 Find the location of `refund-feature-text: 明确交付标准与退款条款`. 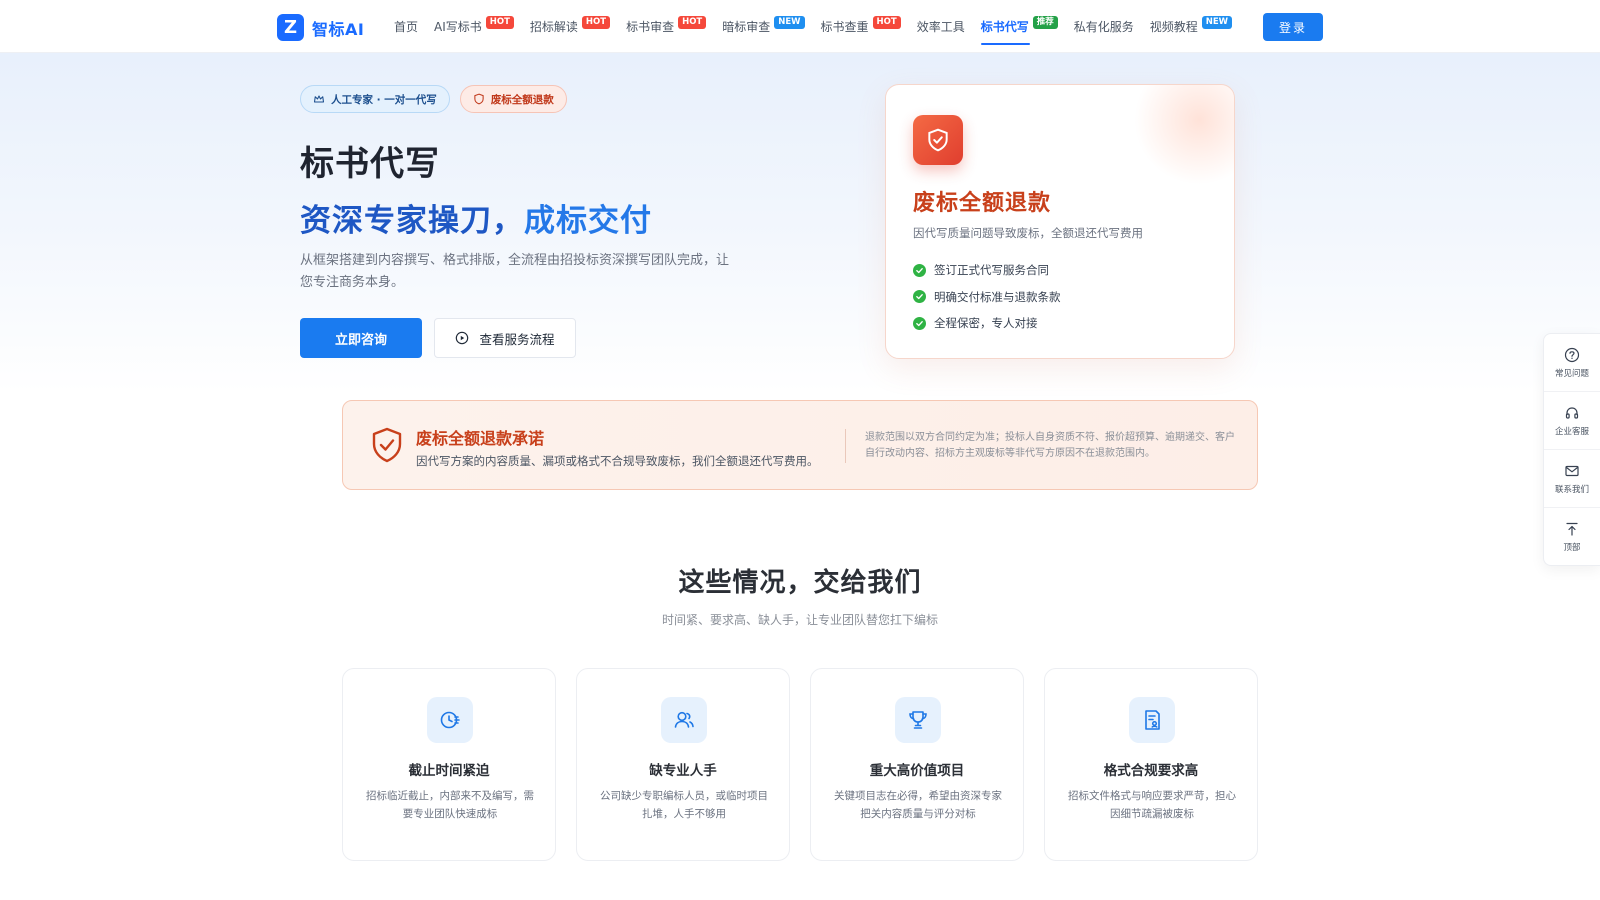

refund-feature-text: 明确交付标准与退款条款 is located at coordinates (997, 296).